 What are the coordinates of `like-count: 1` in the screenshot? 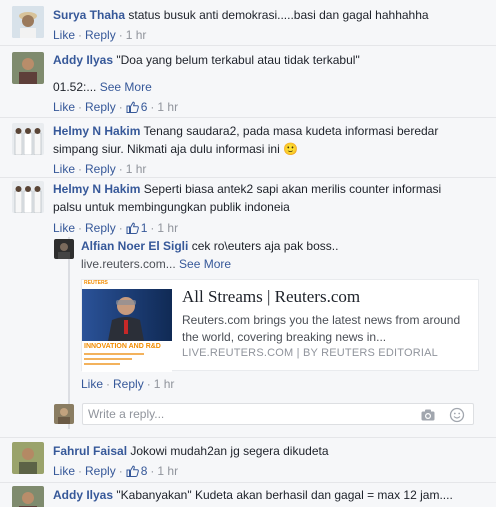 It's located at (136, 228).